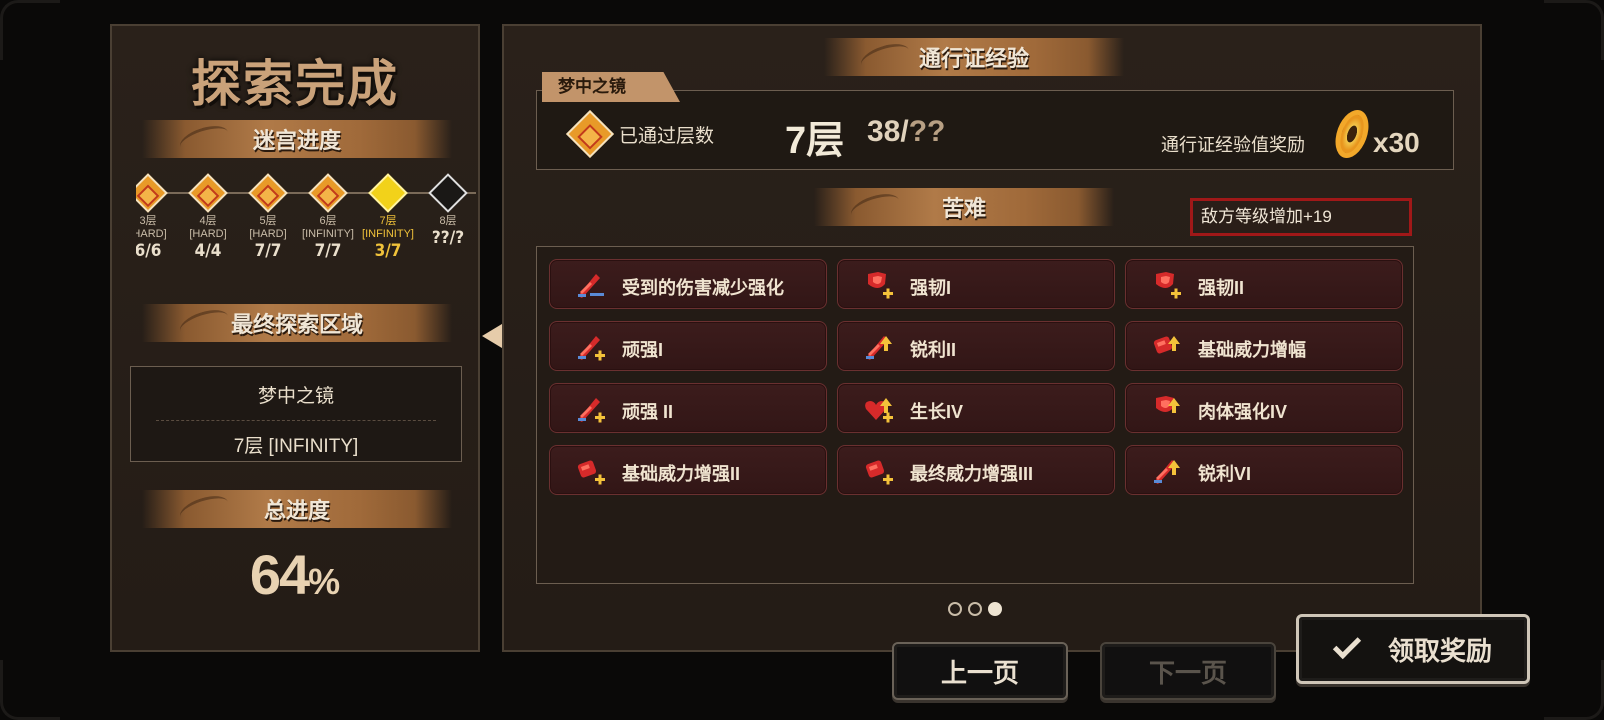 This screenshot has height=720, width=1604. Describe the element at coordinates (324, 581) in the screenshot. I see `percent-sign: %` at that location.